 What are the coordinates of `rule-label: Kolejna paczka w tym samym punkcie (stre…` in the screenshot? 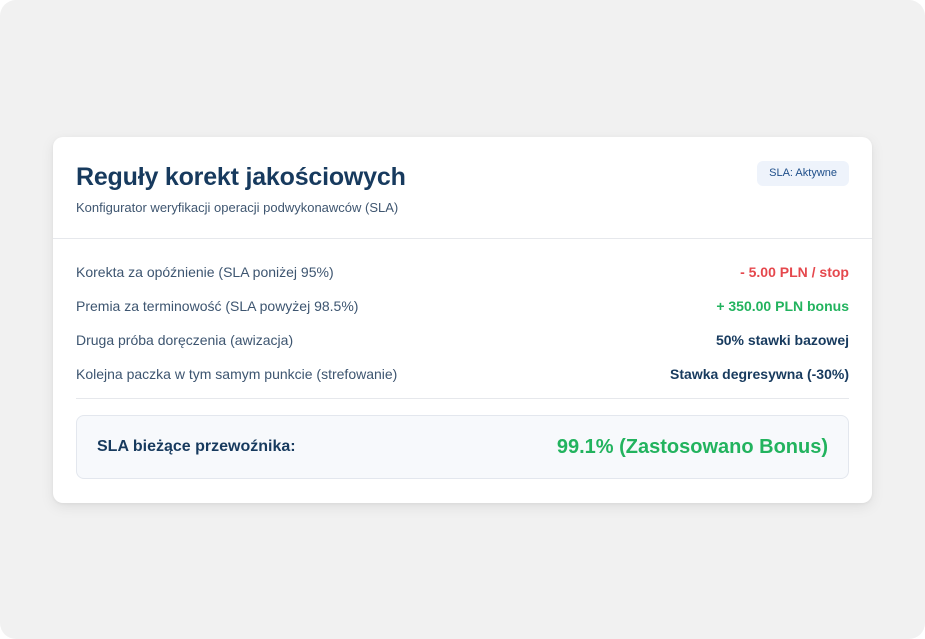 It's located at (237, 374).